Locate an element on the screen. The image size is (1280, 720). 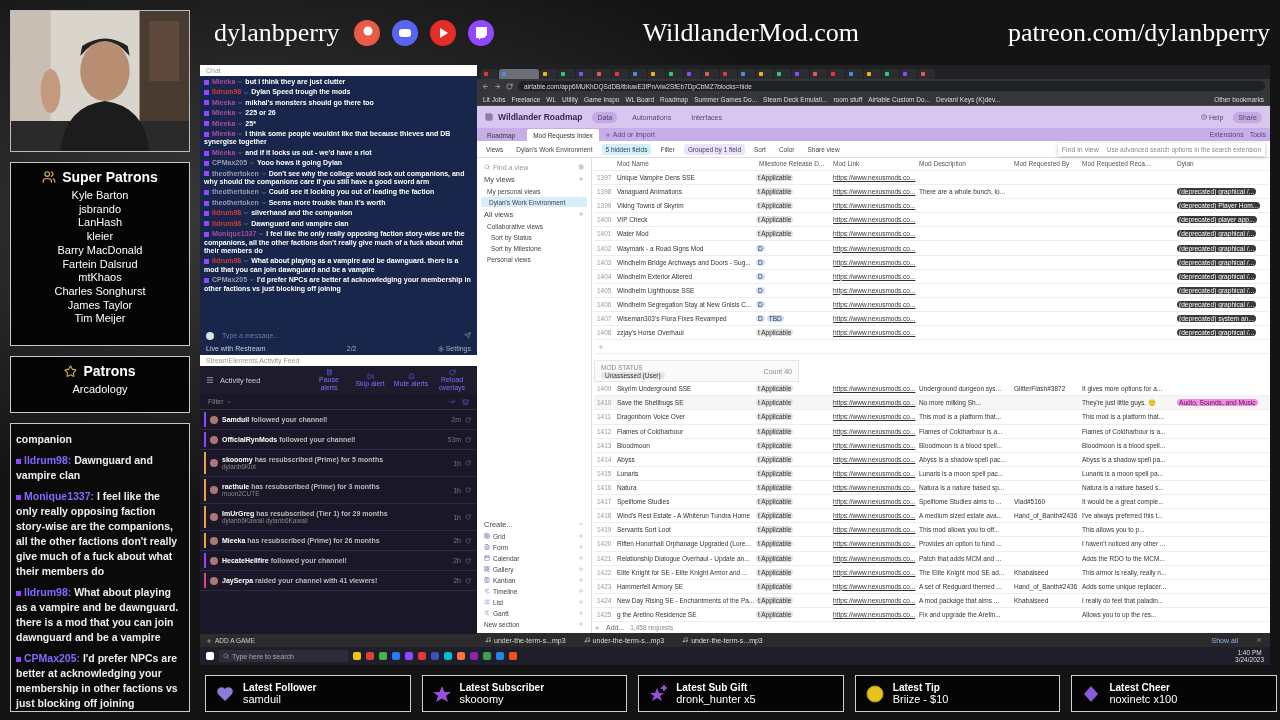
channel-name: dylanbperry is located at coordinates (277, 32).